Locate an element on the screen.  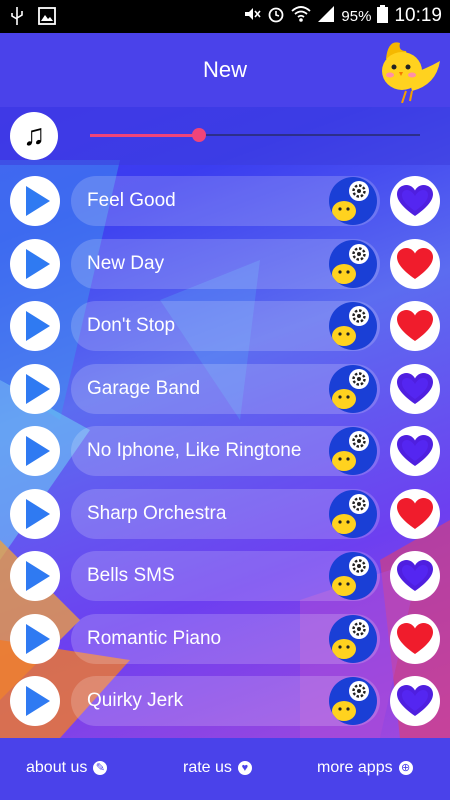
song-item: No Iphone, Like Ringtone is located at coordinates (225, 451).